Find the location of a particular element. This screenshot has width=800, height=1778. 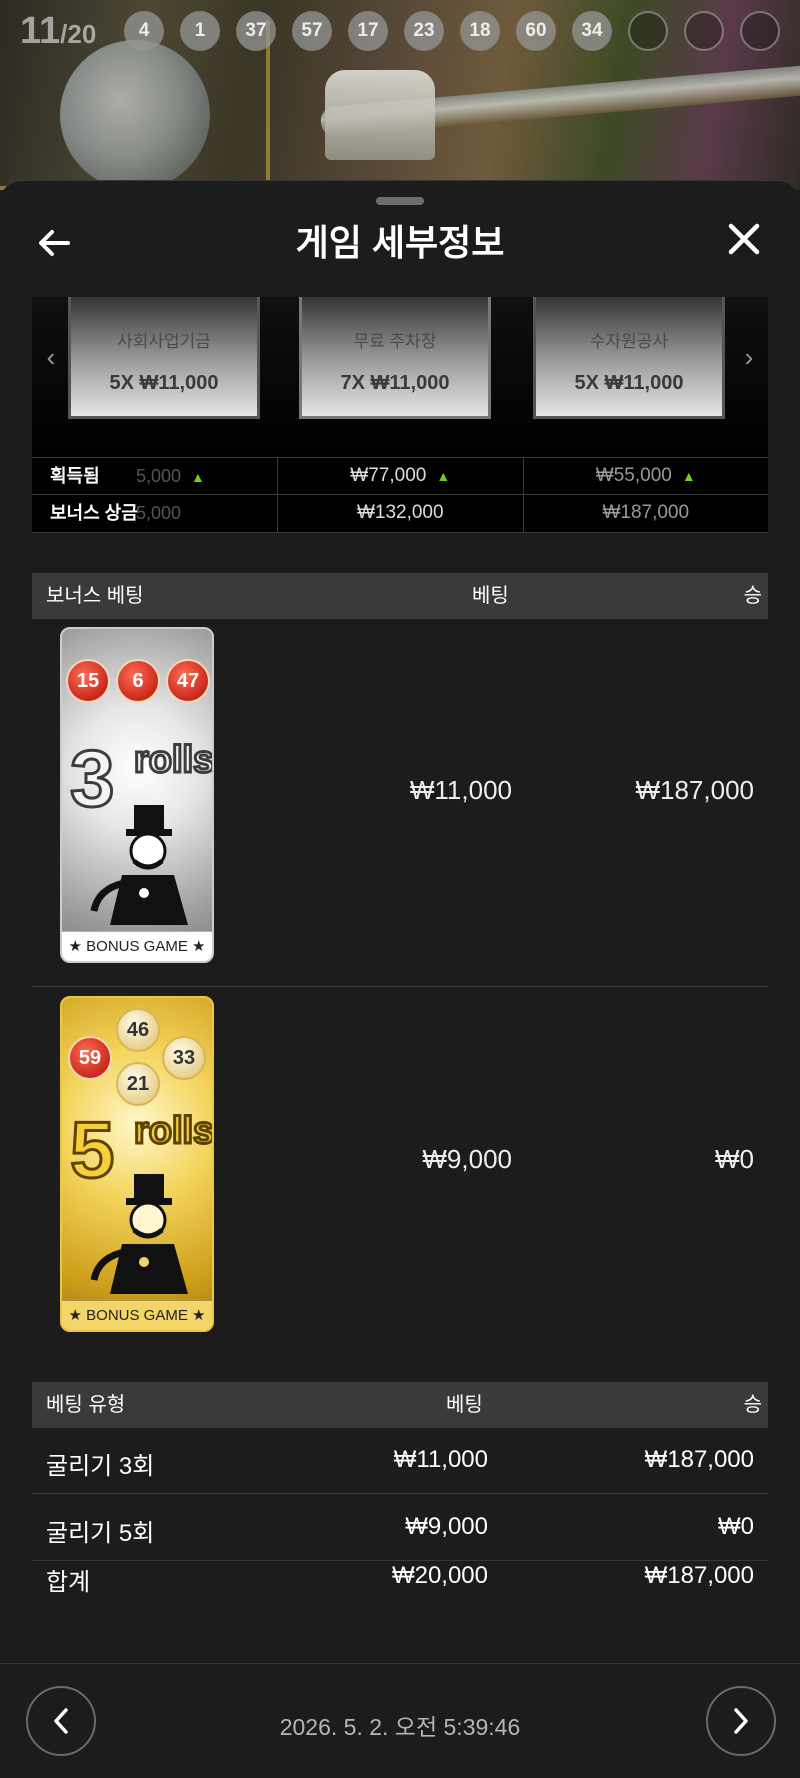

total-label: 합계 is located at coordinates (68, 1582).